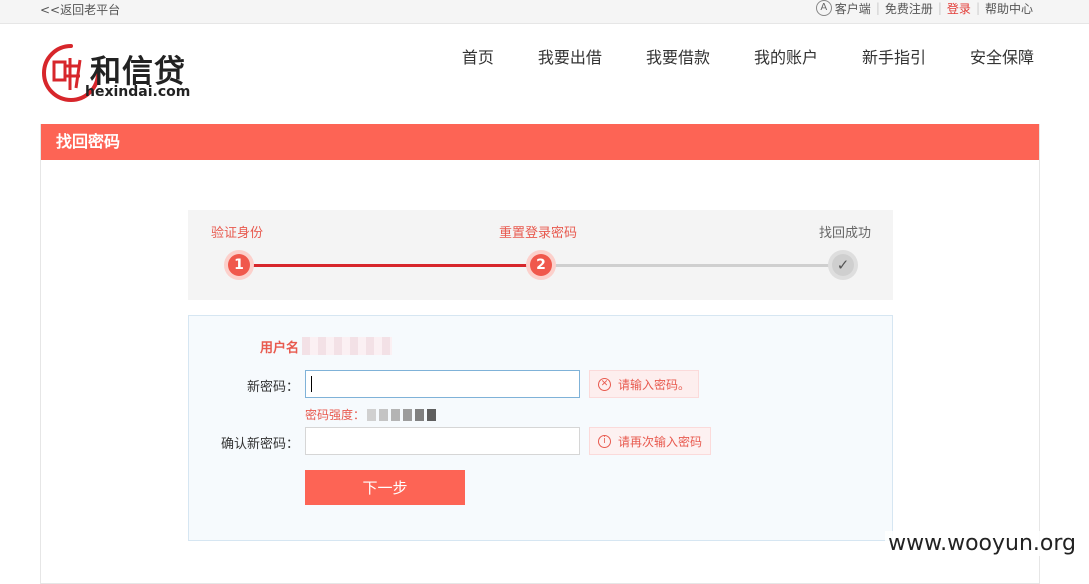 The width and height of the screenshot is (1089, 584). Describe the element at coordinates (909, 8) in the screenshot. I see `register-link: 免费注册` at that location.